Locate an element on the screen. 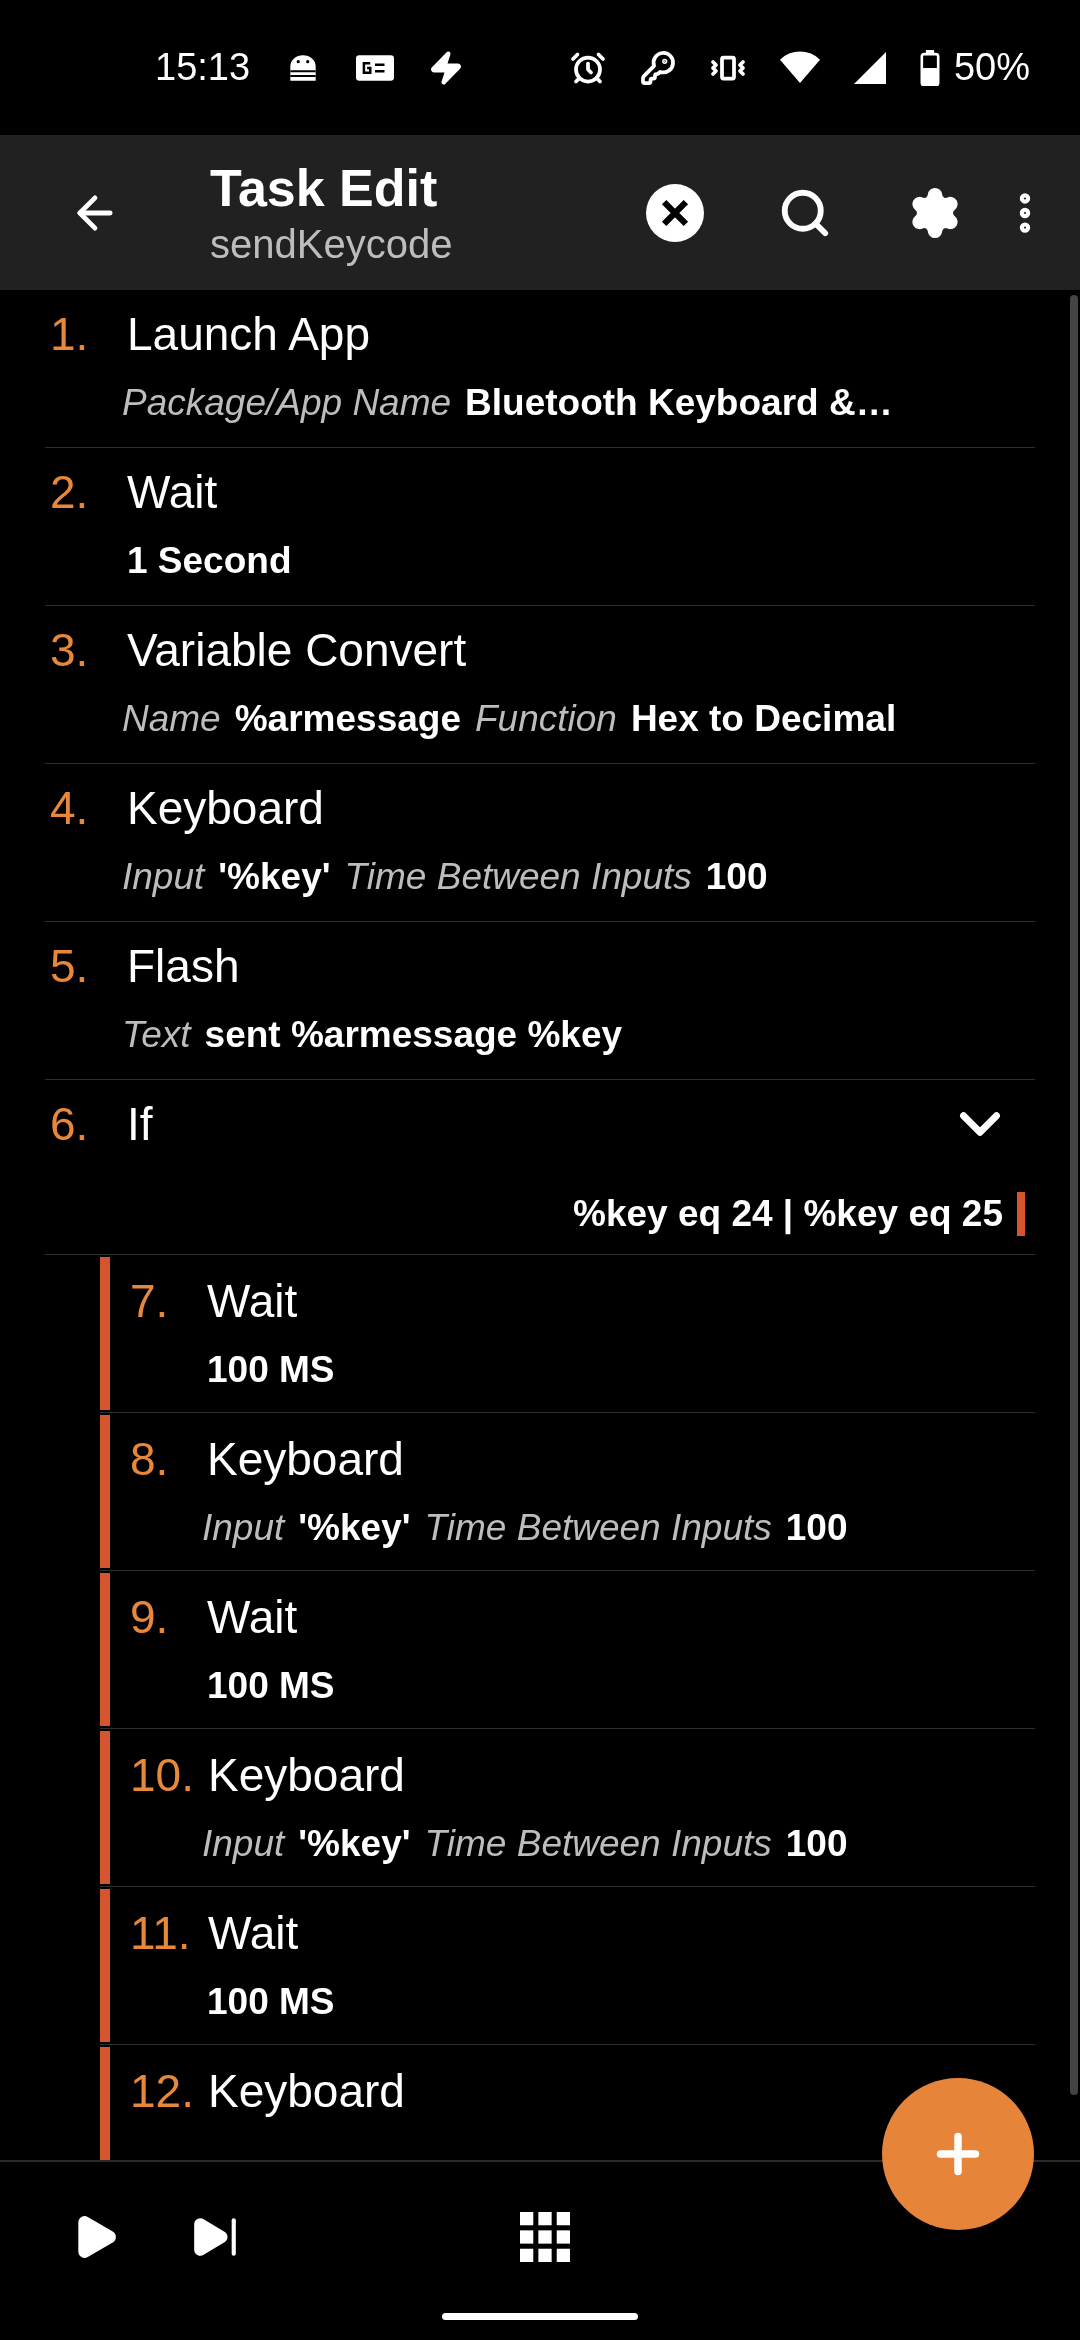 The height and width of the screenshot is (2340, 1080). card-icon is located at coordinates (375, 67).